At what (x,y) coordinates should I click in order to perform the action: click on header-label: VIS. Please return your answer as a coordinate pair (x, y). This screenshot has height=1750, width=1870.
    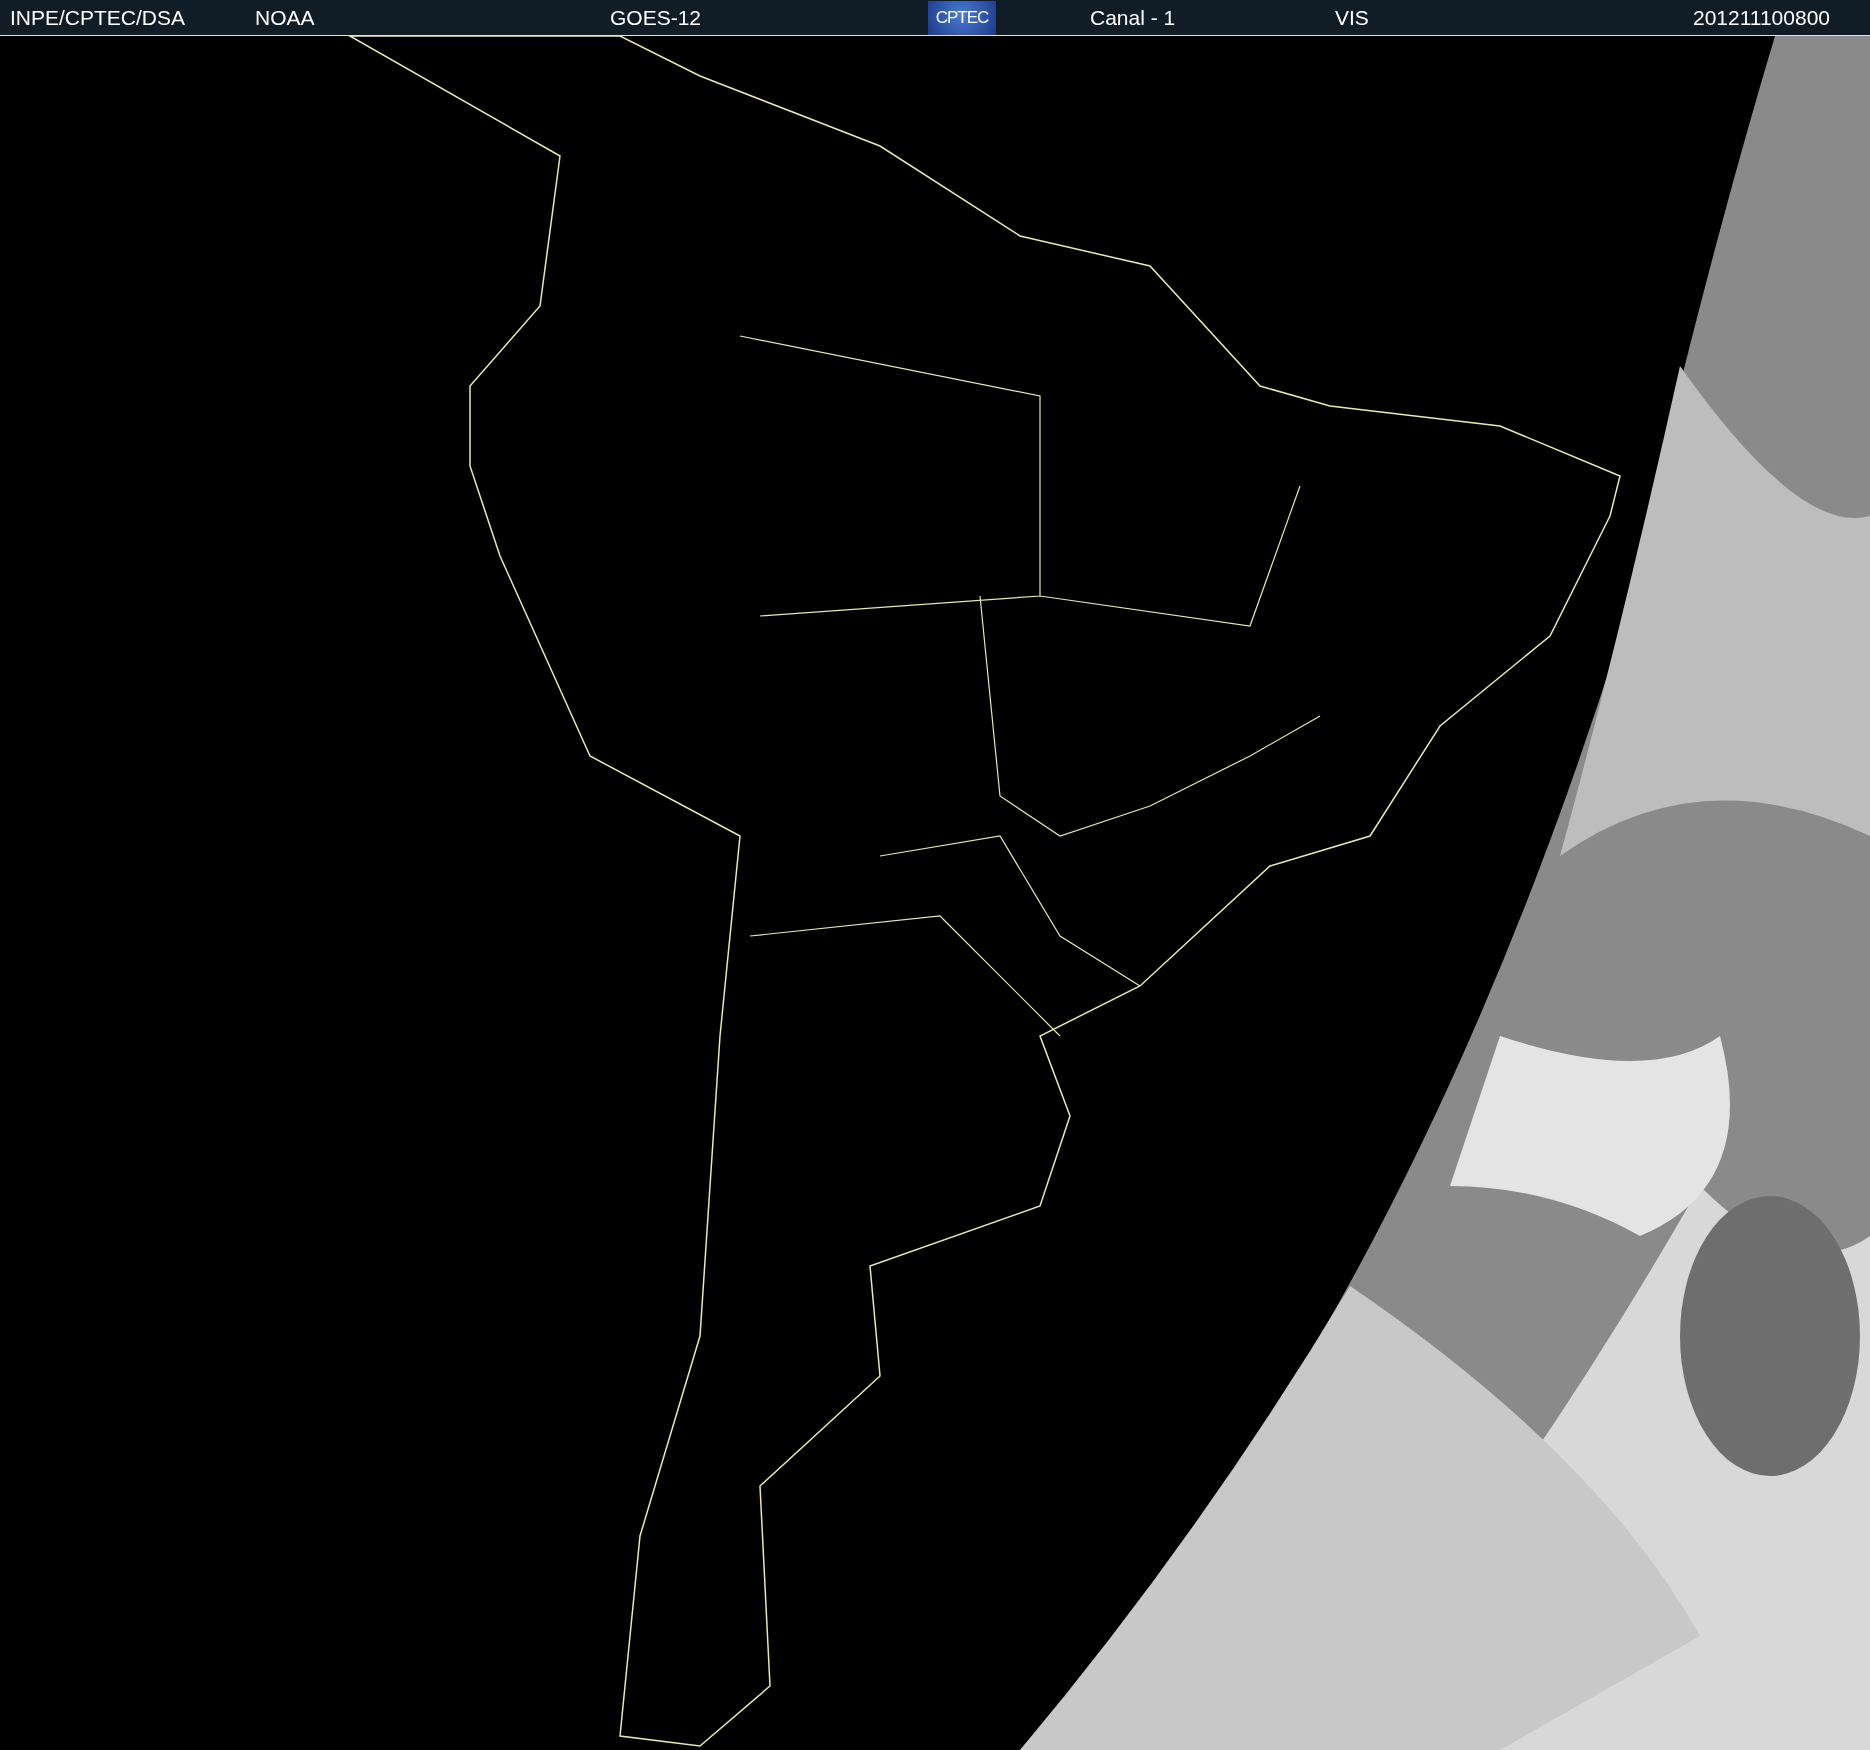
    Looking at the image, I should click on (1352, 17).